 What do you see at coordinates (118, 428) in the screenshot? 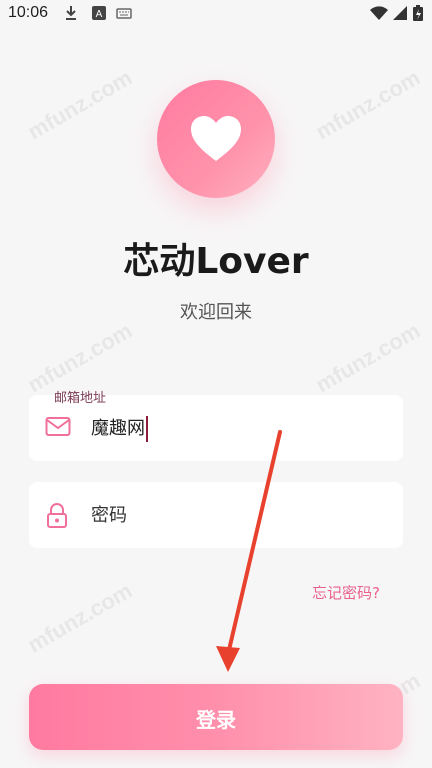
I see `email-value: 魔趣网` at bounding box center [118, 428].